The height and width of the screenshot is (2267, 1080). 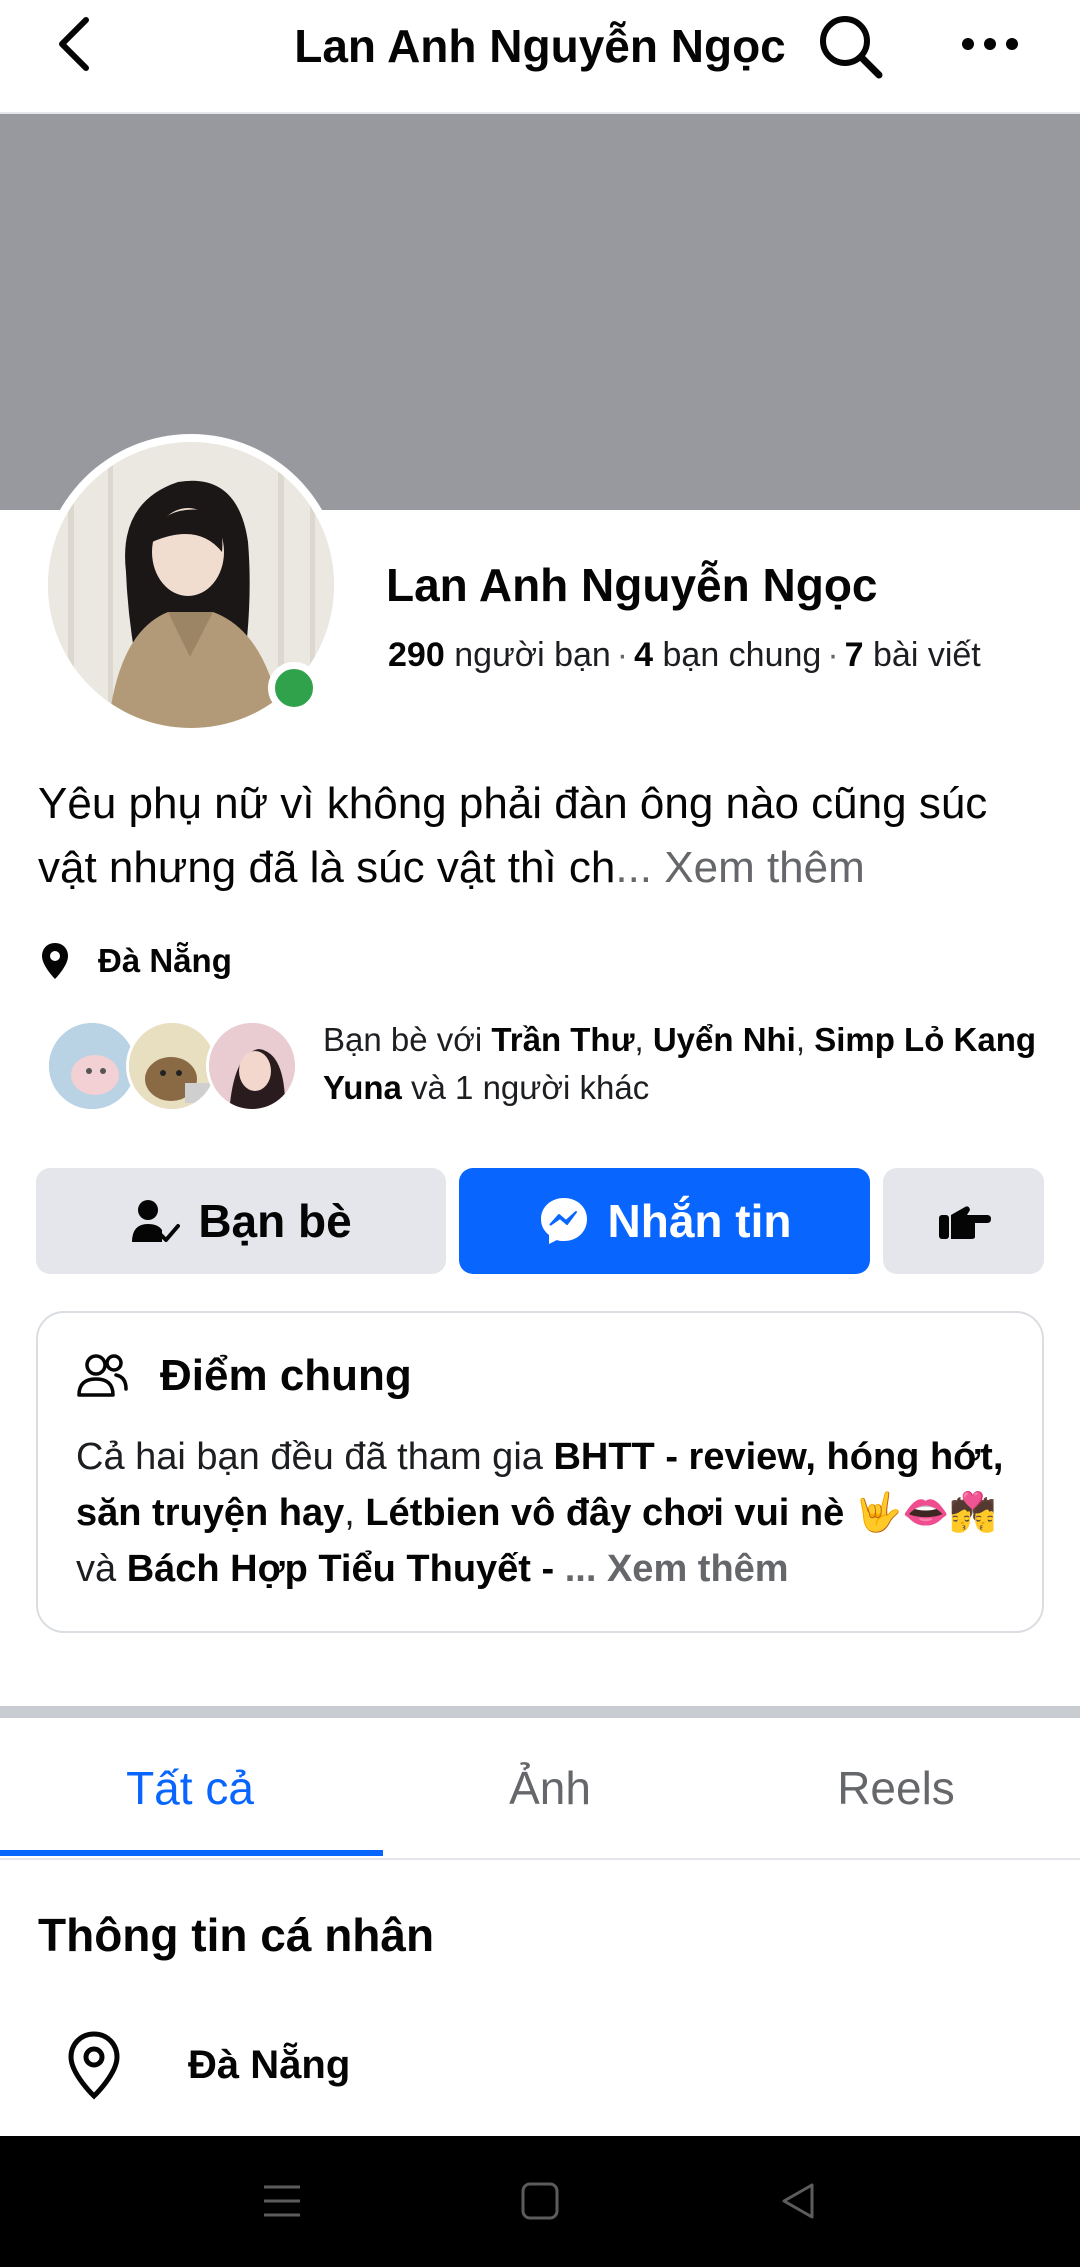 I want to click on friends-button: Bạn bè, so click(x=241, y=1221).